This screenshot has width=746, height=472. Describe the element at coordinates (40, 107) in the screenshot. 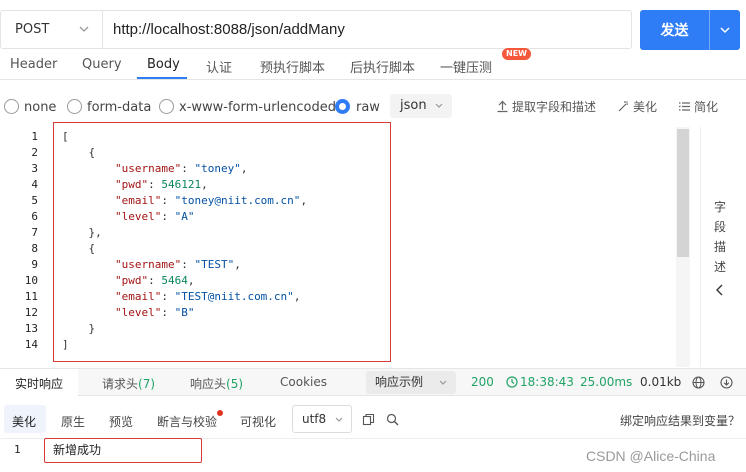

I see `radio-none-label: none` at that location.